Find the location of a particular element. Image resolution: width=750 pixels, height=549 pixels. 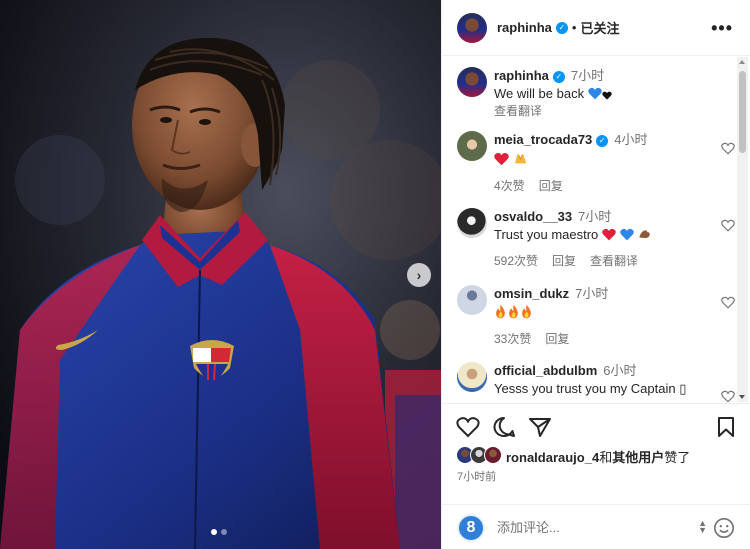

author-avatar is located at coordinates (472, 27).